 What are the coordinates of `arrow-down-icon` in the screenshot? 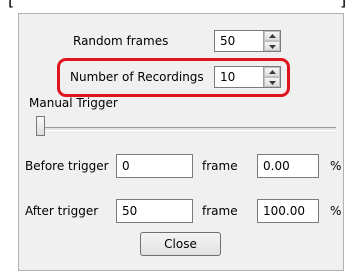 It's located at (272, 47).